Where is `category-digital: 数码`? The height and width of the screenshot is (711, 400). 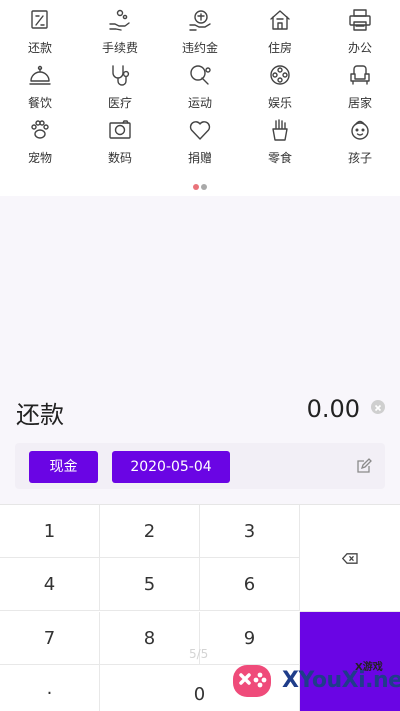
category-digital: 数码 is located at coordinates (120, 144).